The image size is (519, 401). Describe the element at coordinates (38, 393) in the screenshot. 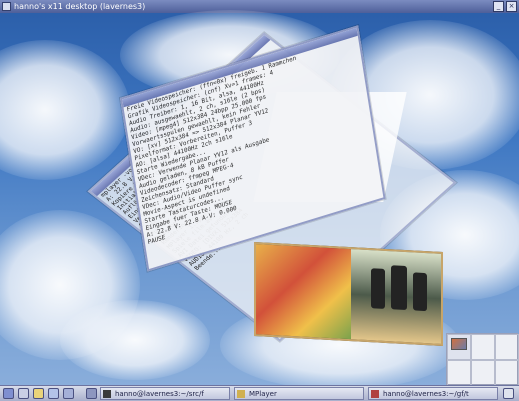

I see `folder-icon` at that location.